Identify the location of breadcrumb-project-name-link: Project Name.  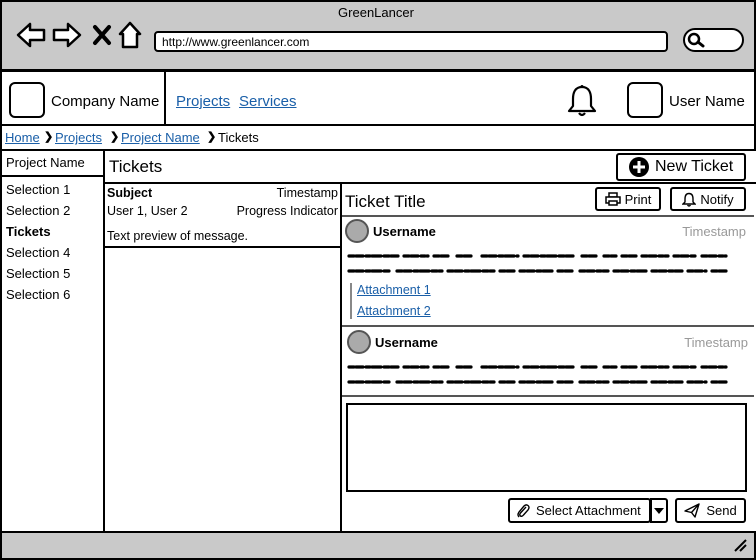
(160, 137).